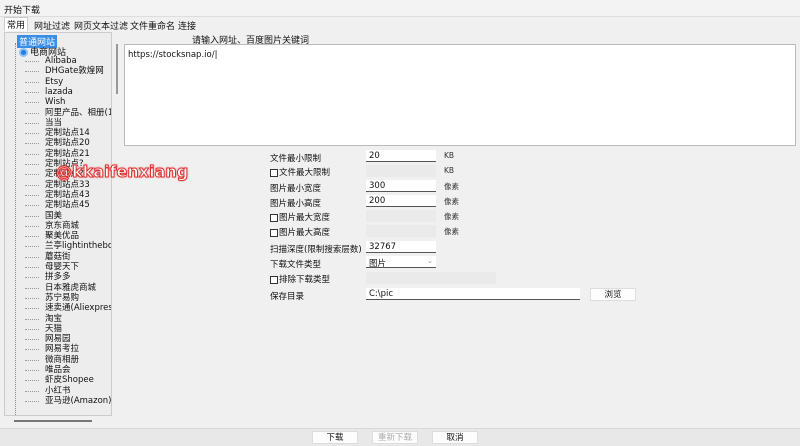  I want to click on tree-item: 京东商城, so click(51, 226).